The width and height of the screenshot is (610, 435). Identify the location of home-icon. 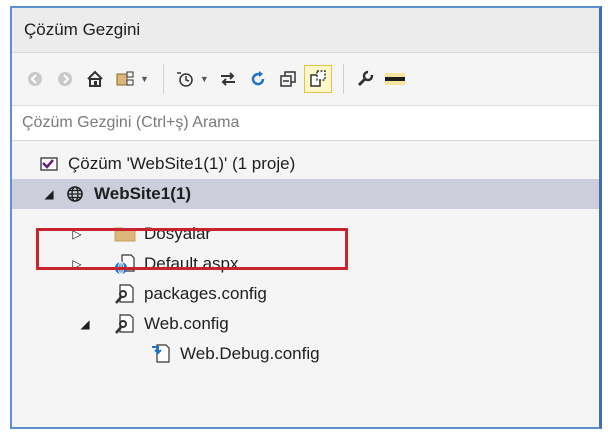
(95, 79).